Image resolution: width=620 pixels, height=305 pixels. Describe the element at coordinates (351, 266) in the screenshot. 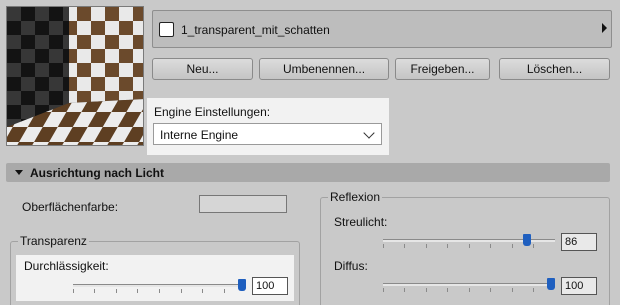

I see `diffuse-label: Diffus:` at that location.